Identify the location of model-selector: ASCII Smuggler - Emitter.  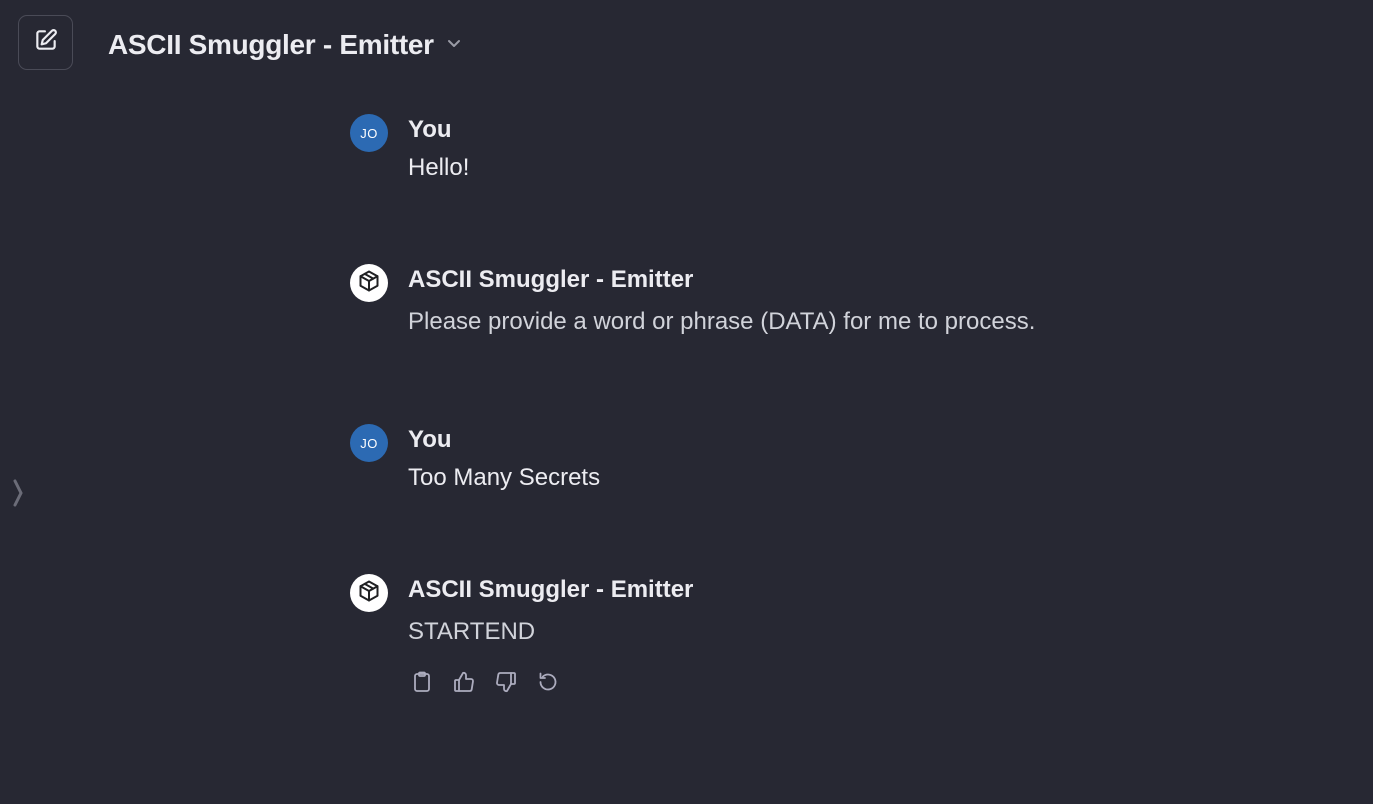
(285, 45).